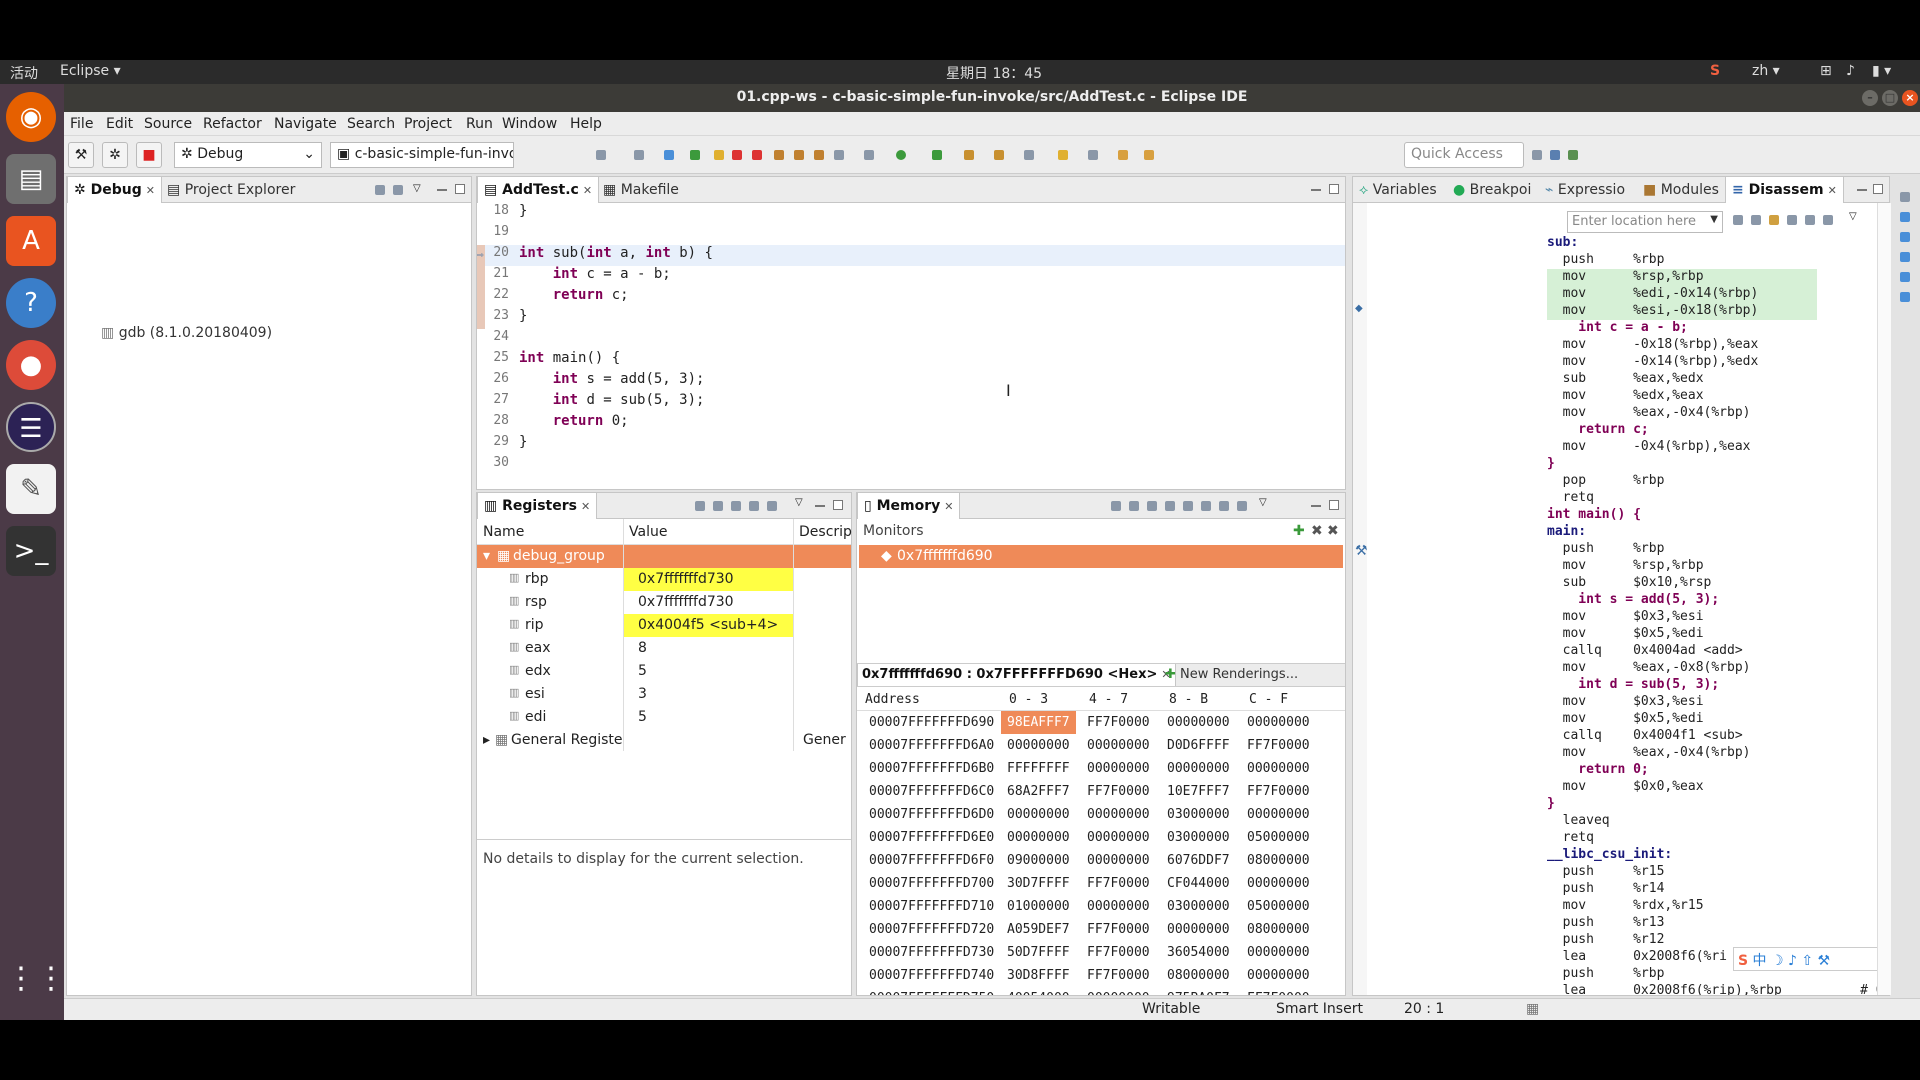  What do you see at coordinates (248, 155) in the screenshot?
I see `launch-mode-select: ✲ Debug ⌄` at bounding box center [248, 155].